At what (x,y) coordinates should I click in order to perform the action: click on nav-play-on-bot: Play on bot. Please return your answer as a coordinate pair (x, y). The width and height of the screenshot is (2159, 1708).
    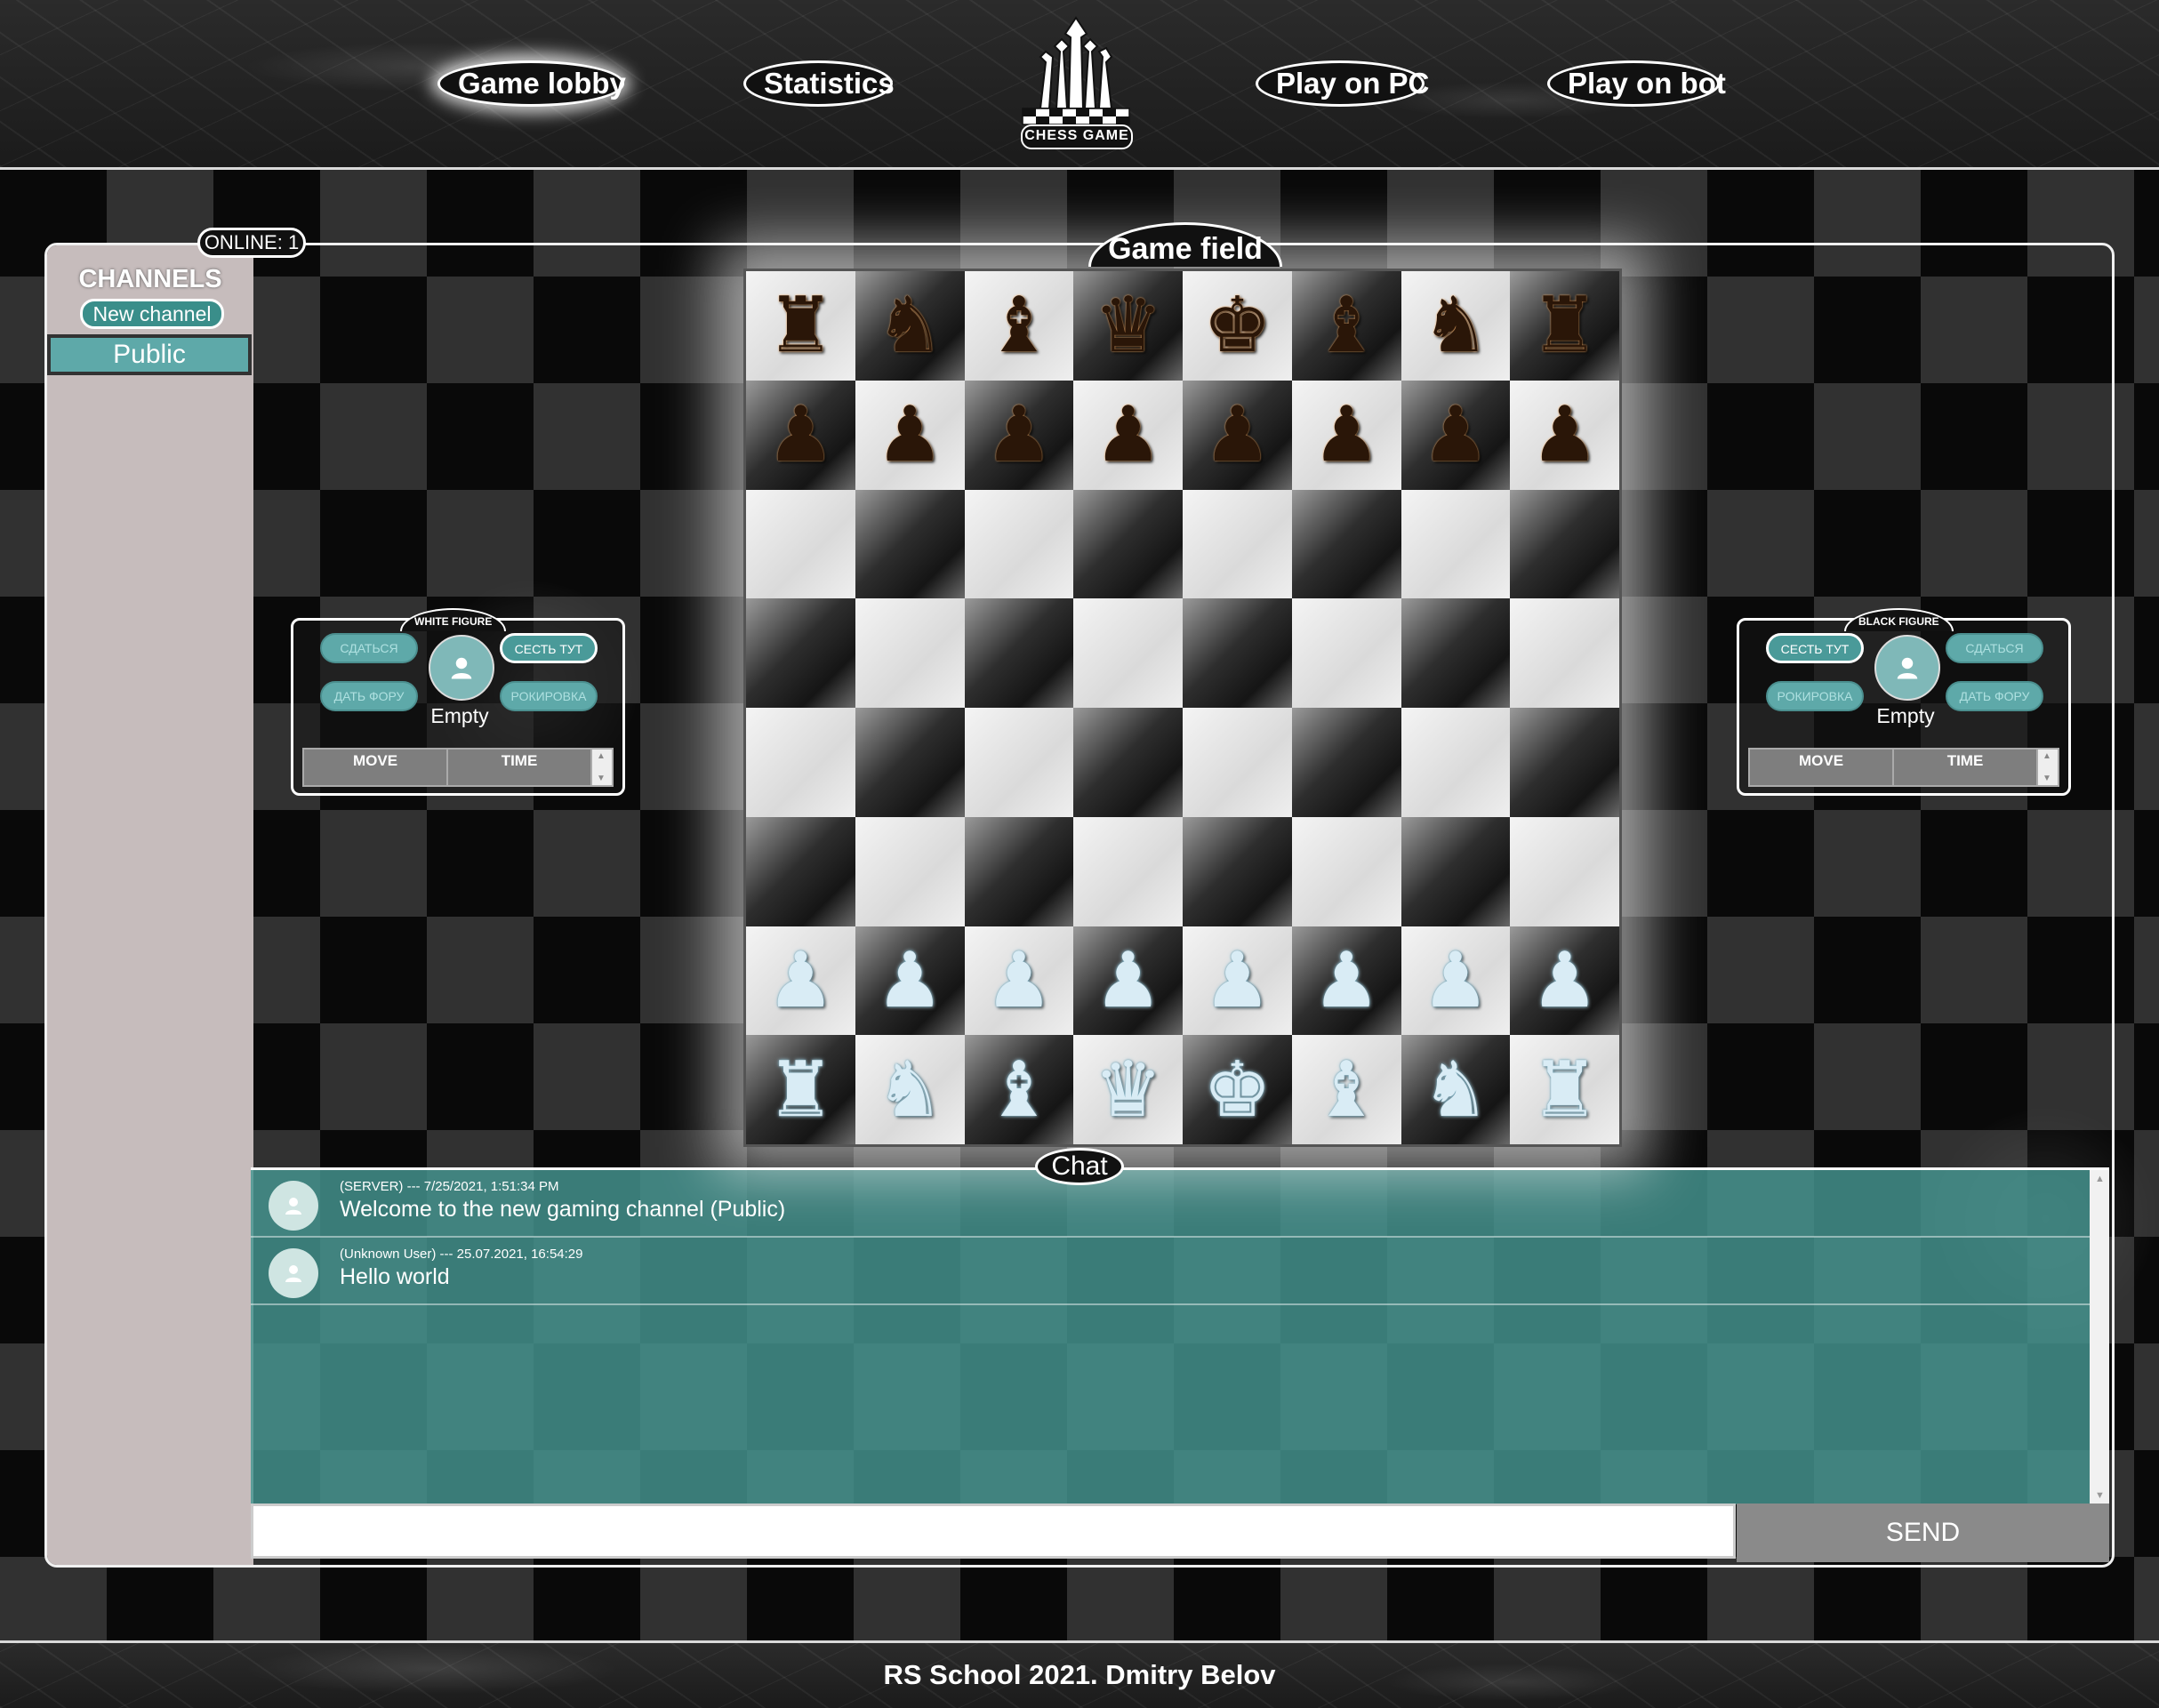
    Looking at the image, I should click on (1636, 83).